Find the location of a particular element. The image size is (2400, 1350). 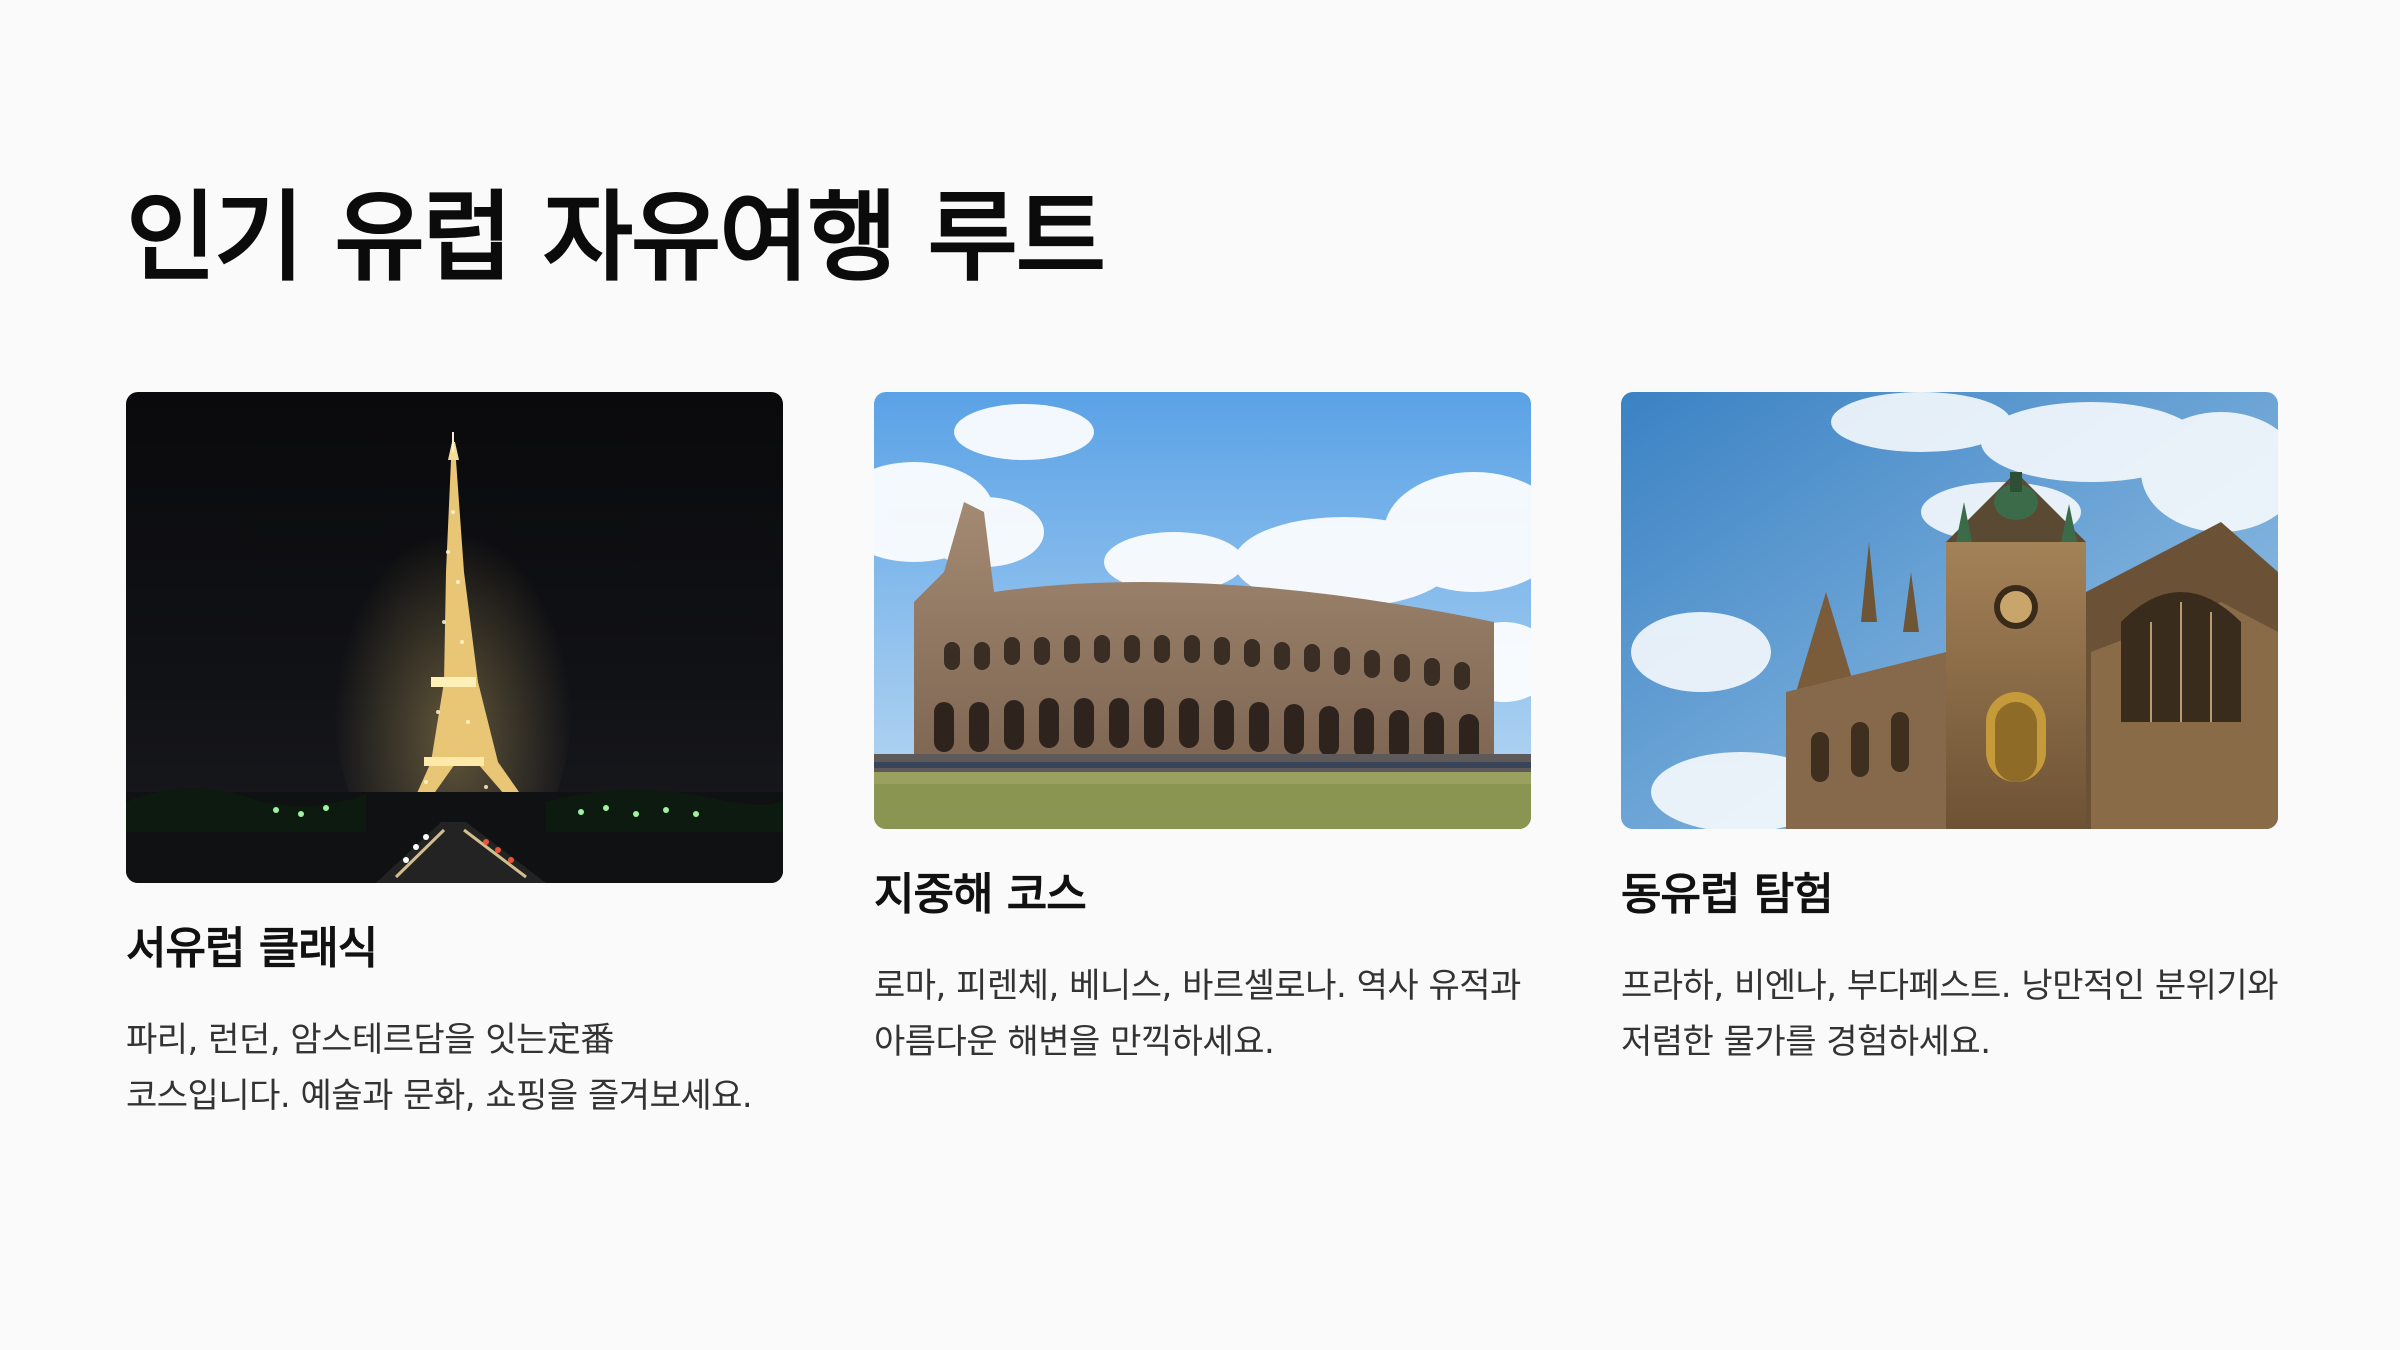

colosseum-image is located at coordinates (1202, 610).